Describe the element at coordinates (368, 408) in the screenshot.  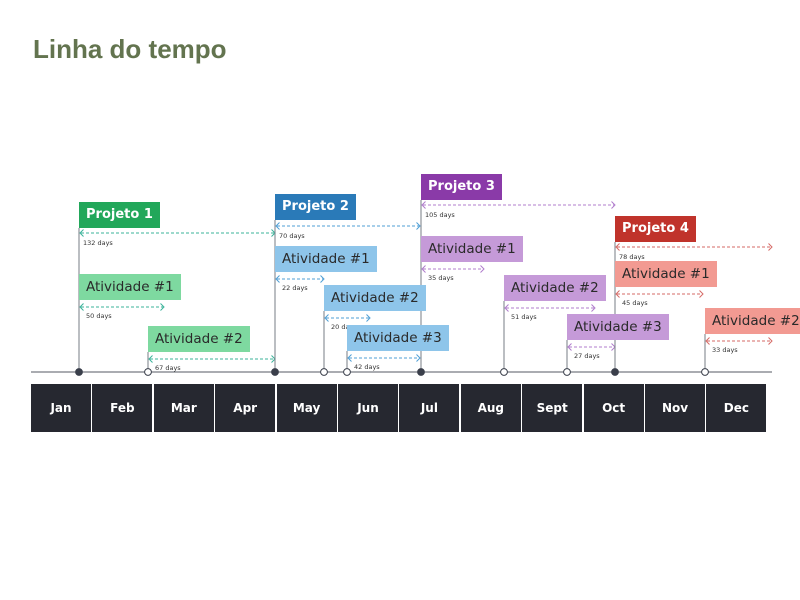
I see `month-jun: Jun` at that location.